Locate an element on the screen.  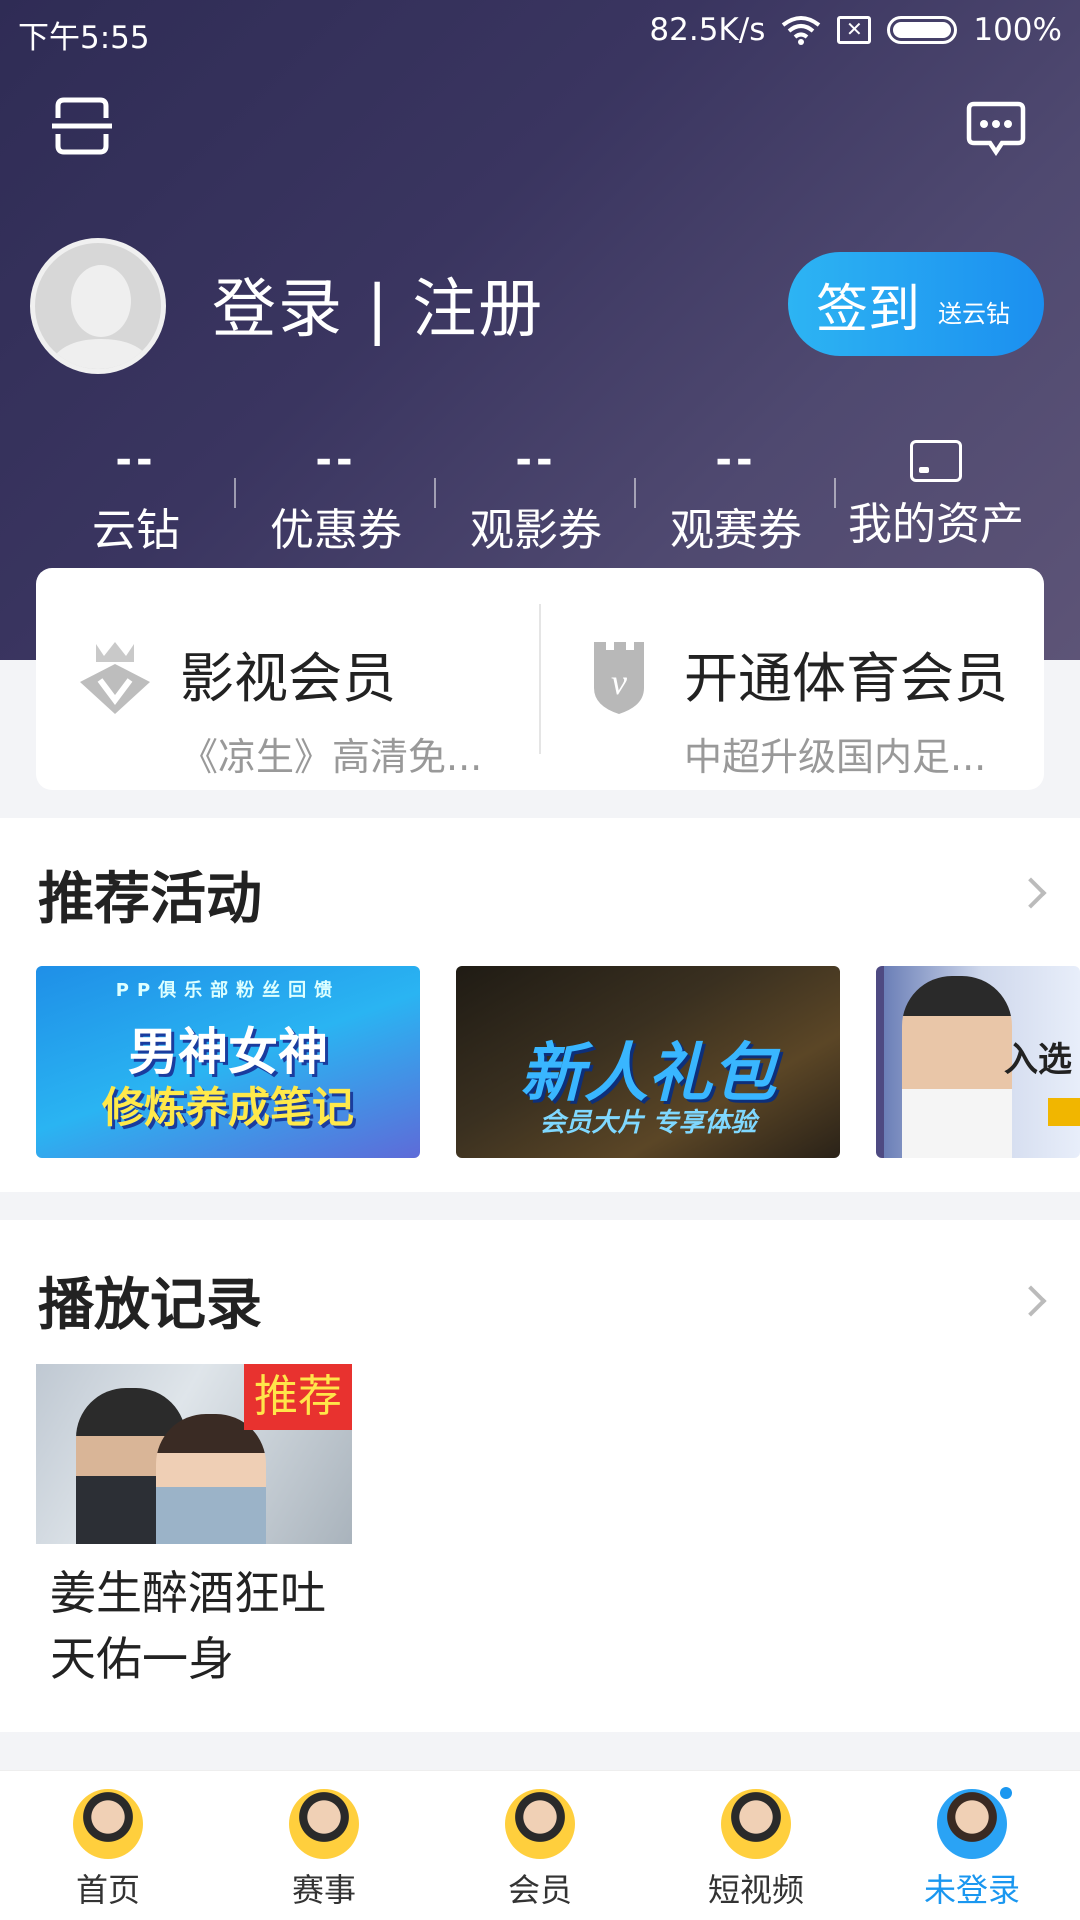
wifi-icon is located at coordinates (801, 30).